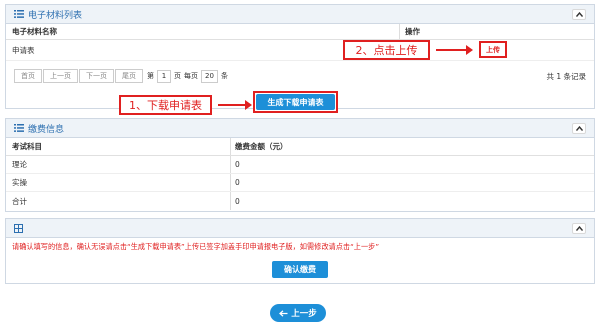  I want to click on table-row: 合计 0, so click(300, 201).